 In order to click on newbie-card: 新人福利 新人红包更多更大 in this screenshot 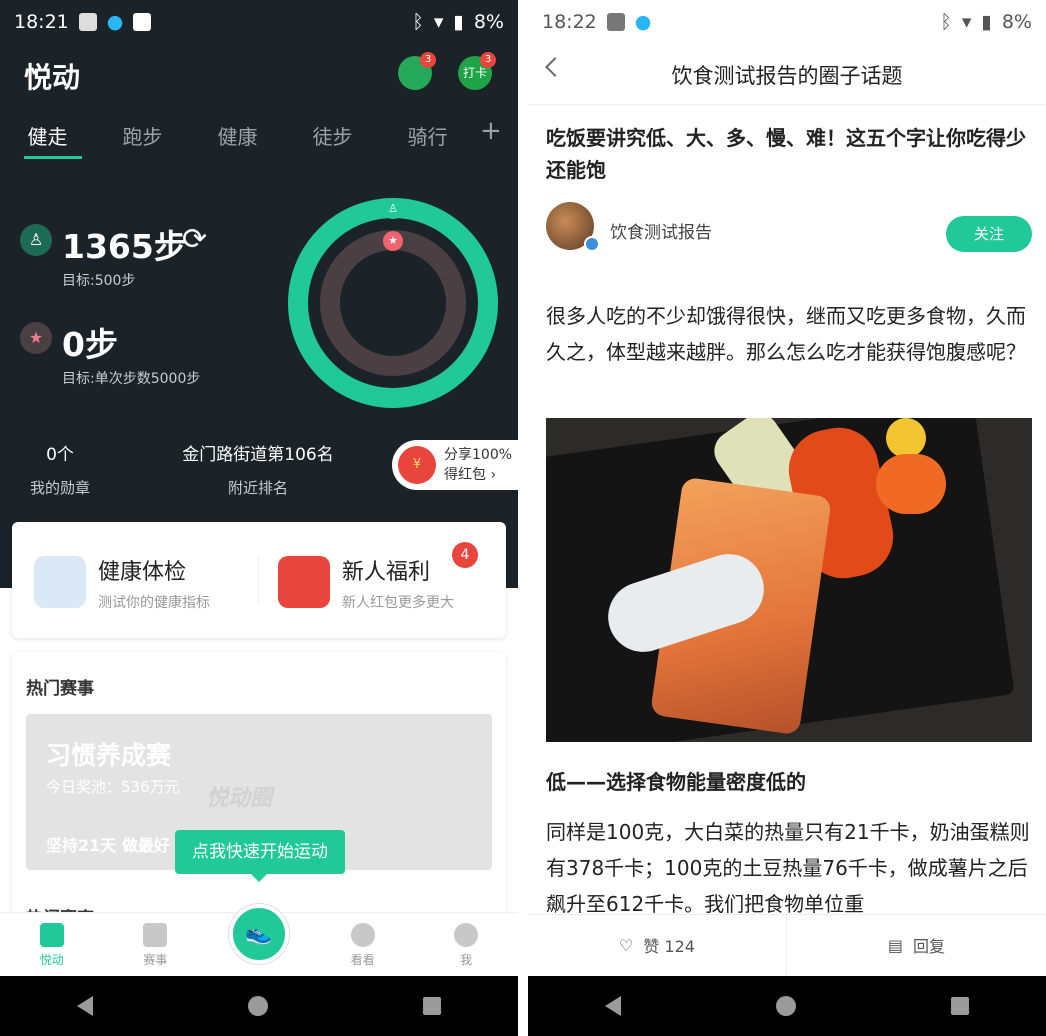, I will do `click(398, 583)`.